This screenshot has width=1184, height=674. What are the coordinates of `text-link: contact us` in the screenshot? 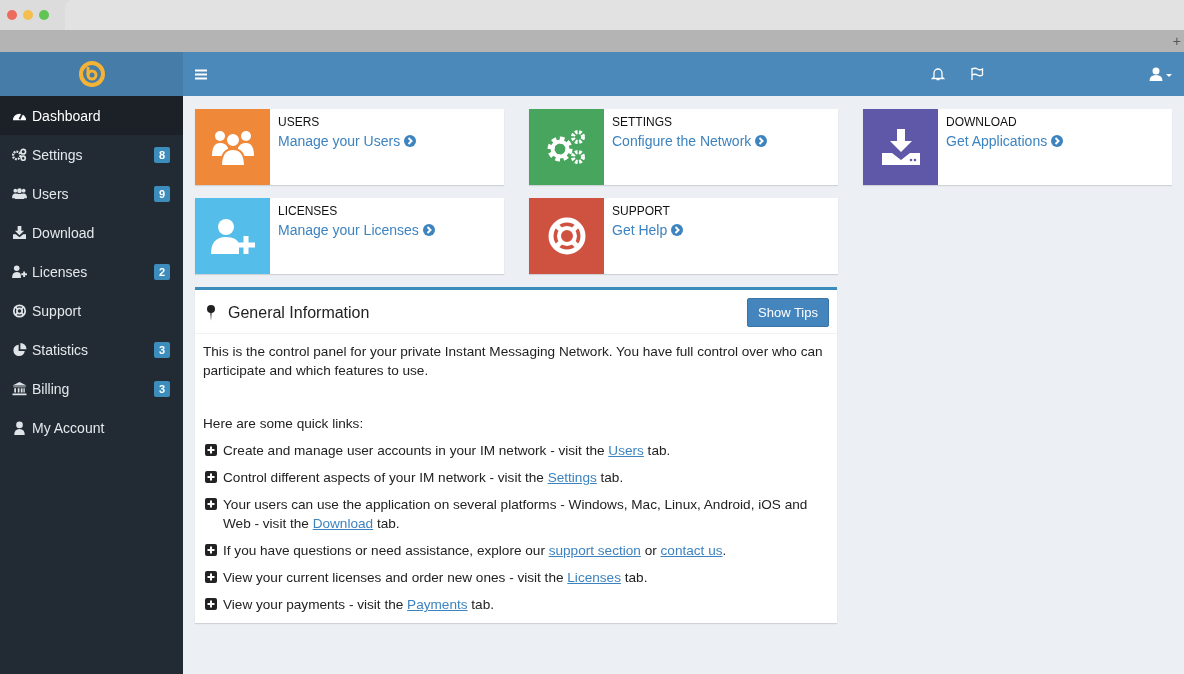 It's located at (691, 550).